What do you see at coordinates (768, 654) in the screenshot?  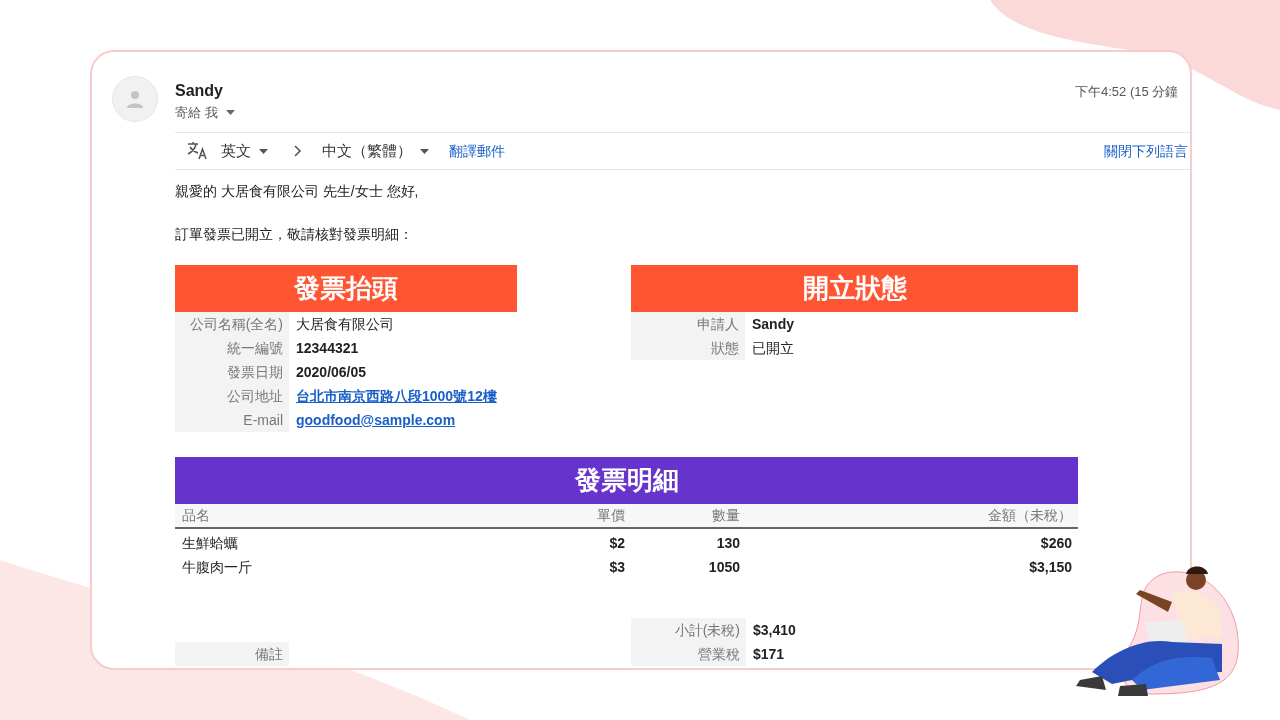 I see `field-value: $171` at bounding box center [768, 654].